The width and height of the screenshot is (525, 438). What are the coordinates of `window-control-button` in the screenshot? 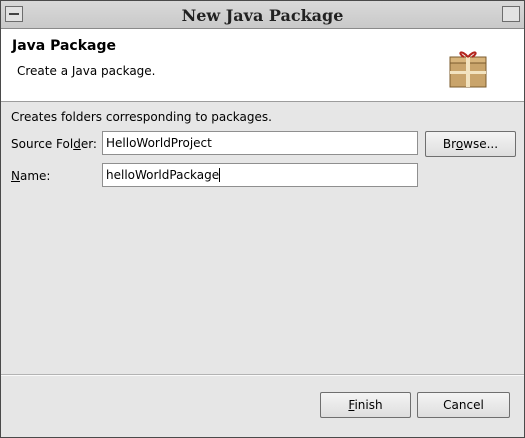 It's located at (511, 14).